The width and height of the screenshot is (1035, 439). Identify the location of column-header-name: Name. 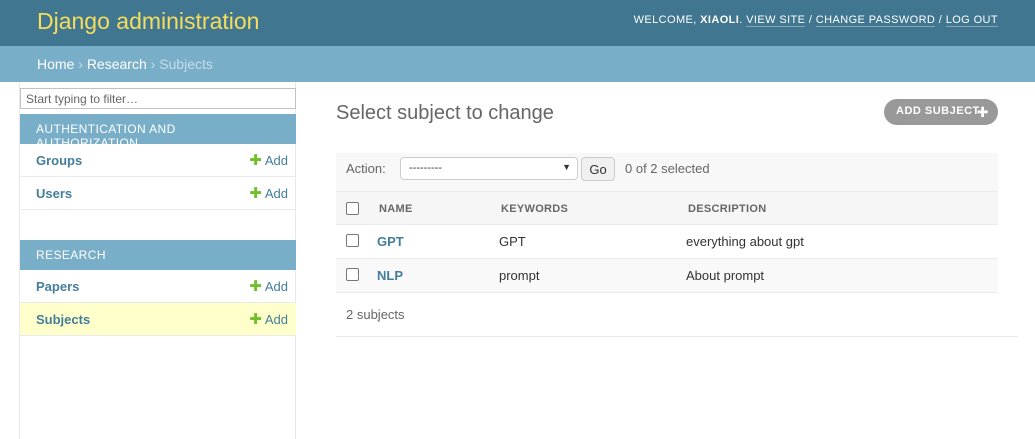
(396, 209).